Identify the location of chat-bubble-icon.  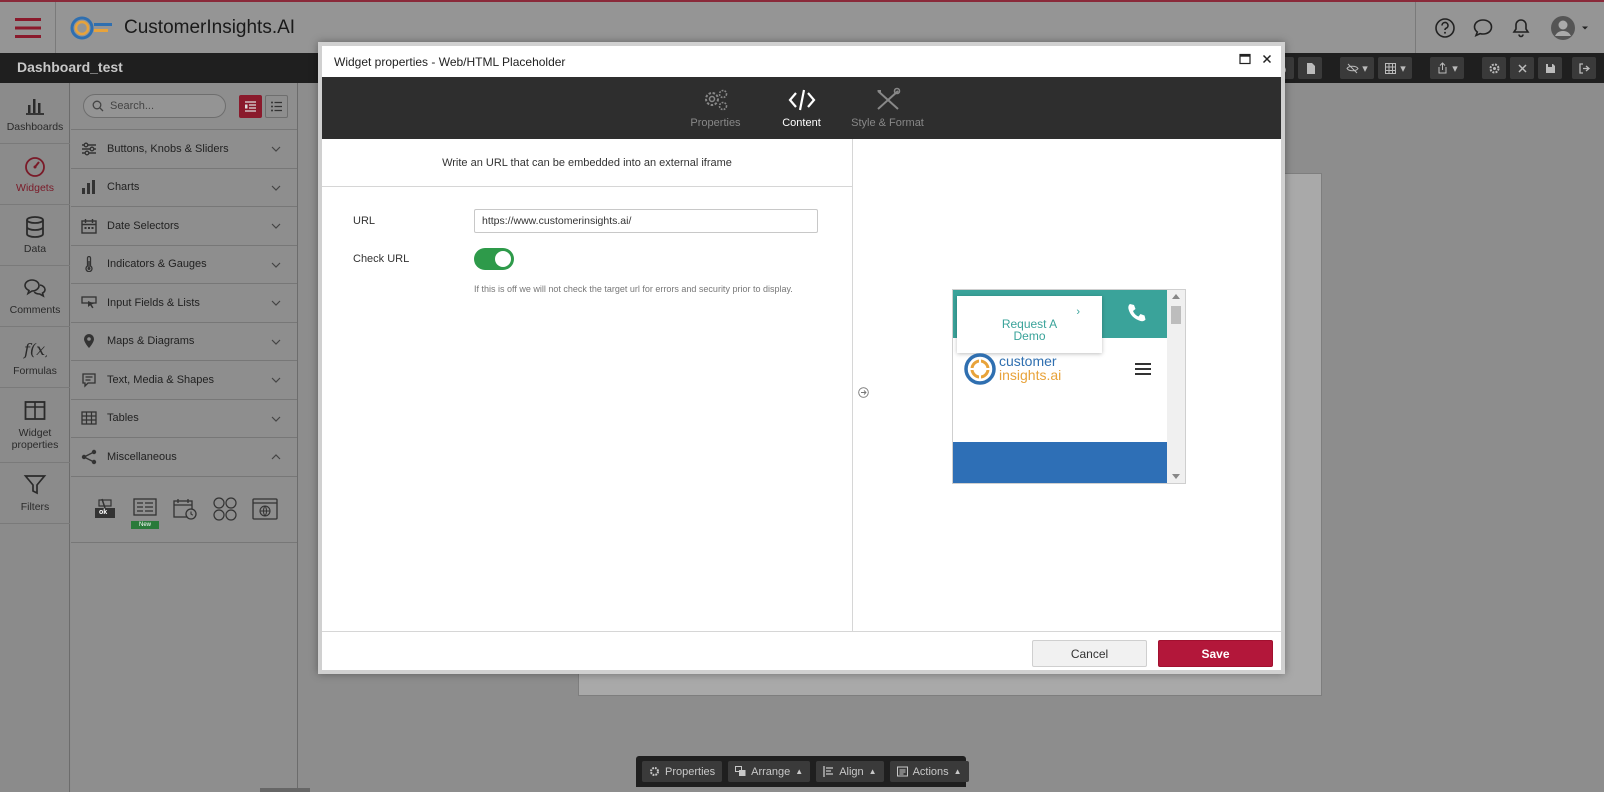
(1483, 27).